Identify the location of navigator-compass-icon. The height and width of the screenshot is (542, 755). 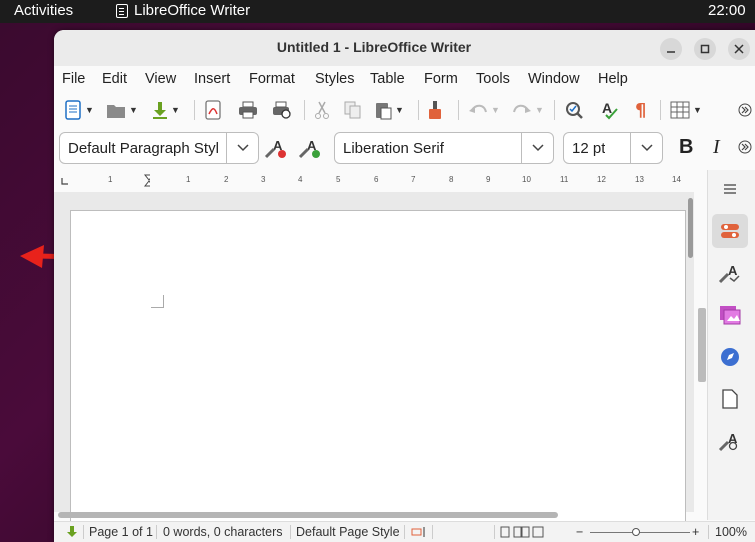
(730, 357).